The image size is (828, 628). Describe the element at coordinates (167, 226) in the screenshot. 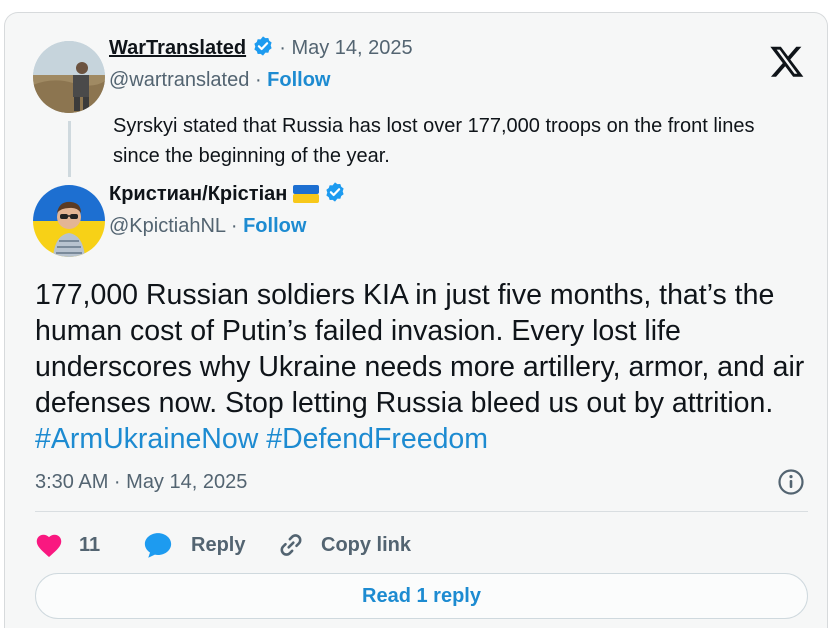

I see `author-handle: @KpictiahNL` at that location.